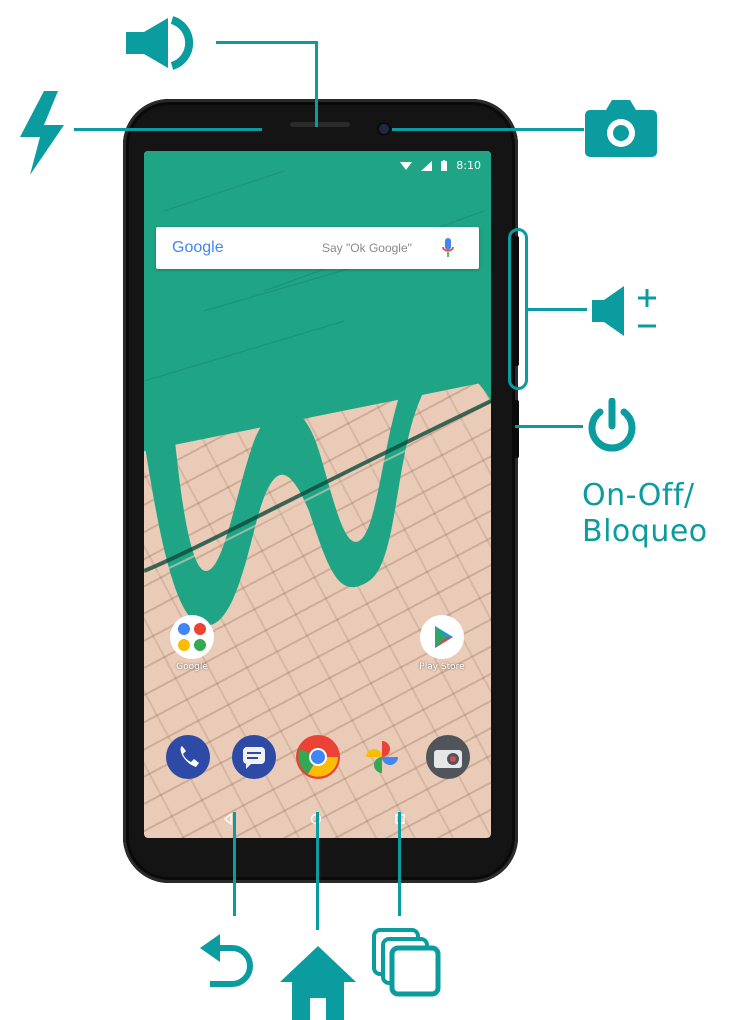 The height and width of the screenshot is (1020, 733). I want to click on power-label-line1: On-Off/, so click(638, 495).